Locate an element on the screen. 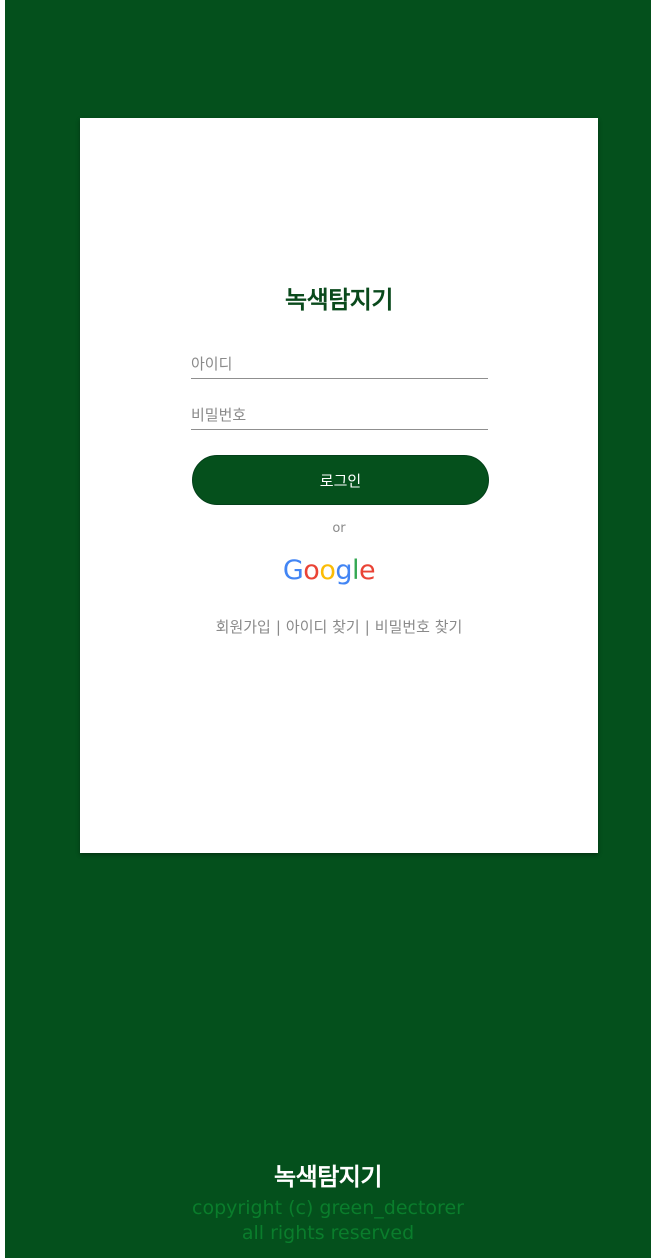 The image size is (651, 1258). google-login-button: Google is located at coordinates (329, 570).